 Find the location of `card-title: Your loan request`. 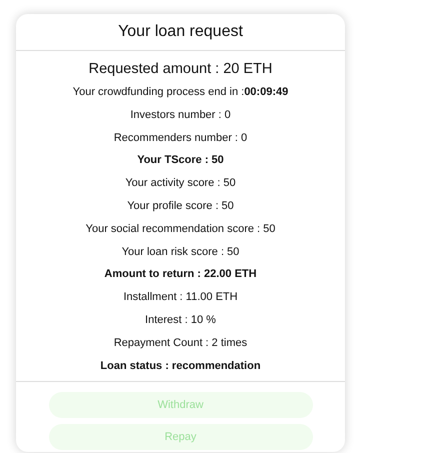

card-title: Your loan request is located at coordinates (180, 32).